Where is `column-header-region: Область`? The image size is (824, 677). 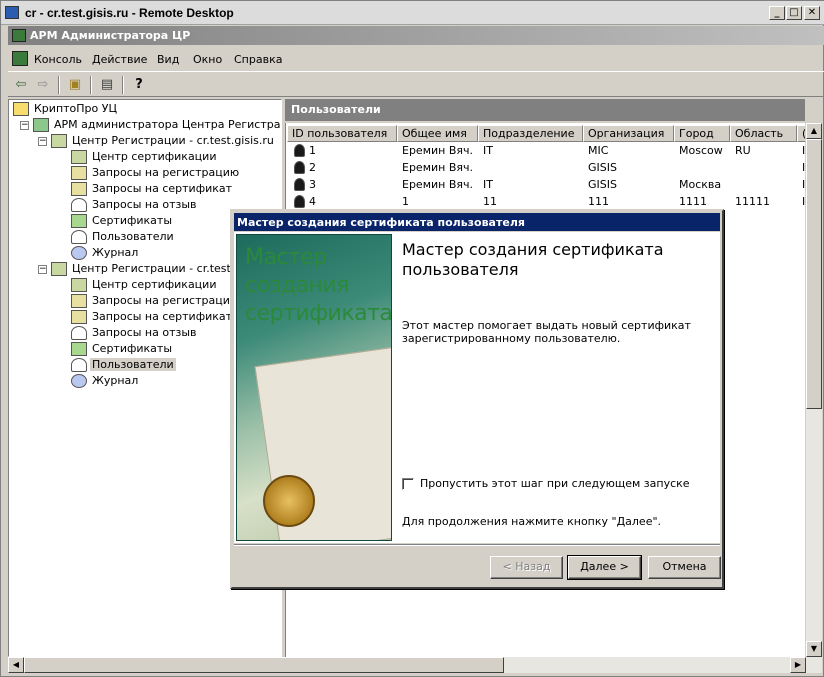
column-header-region: Область is located at coordinates (763, 133).